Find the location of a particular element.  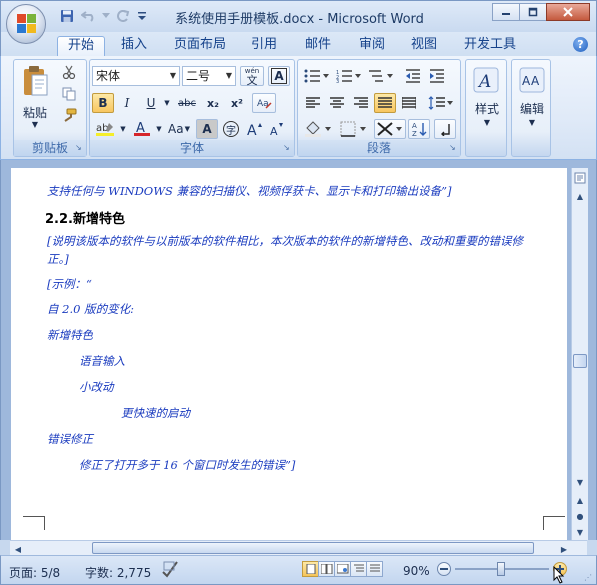

paste-label: 粘贴 is located at coordinates (35, 112).